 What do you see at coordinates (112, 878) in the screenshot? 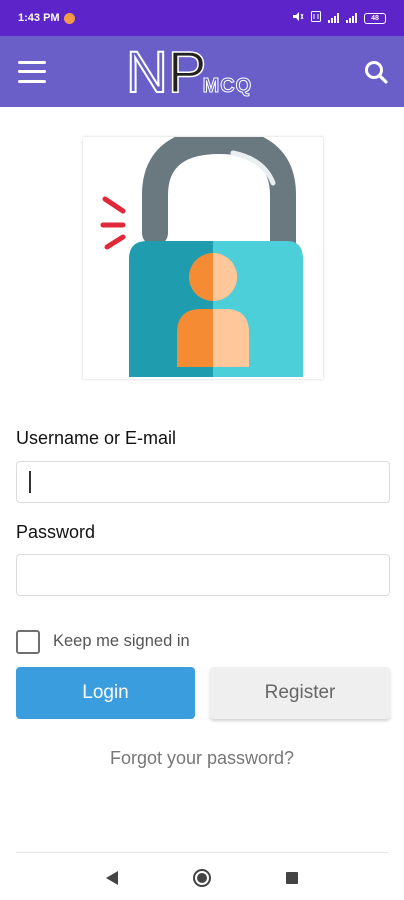
I see `back-triangle-icon` at bounding box center [112, 878].